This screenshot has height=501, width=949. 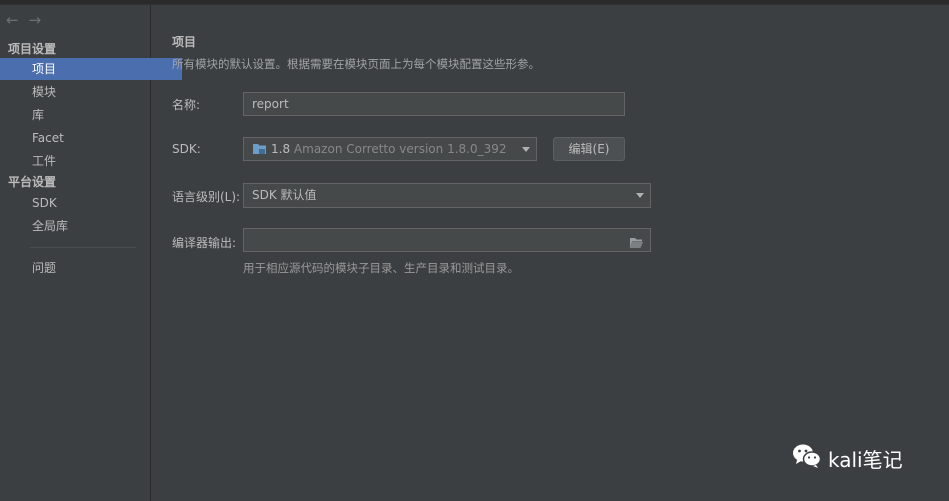 What do you see at coordinates (184, 42) in the screenshot?
I see `page-title: 项目` at bounding box center [184, 42].